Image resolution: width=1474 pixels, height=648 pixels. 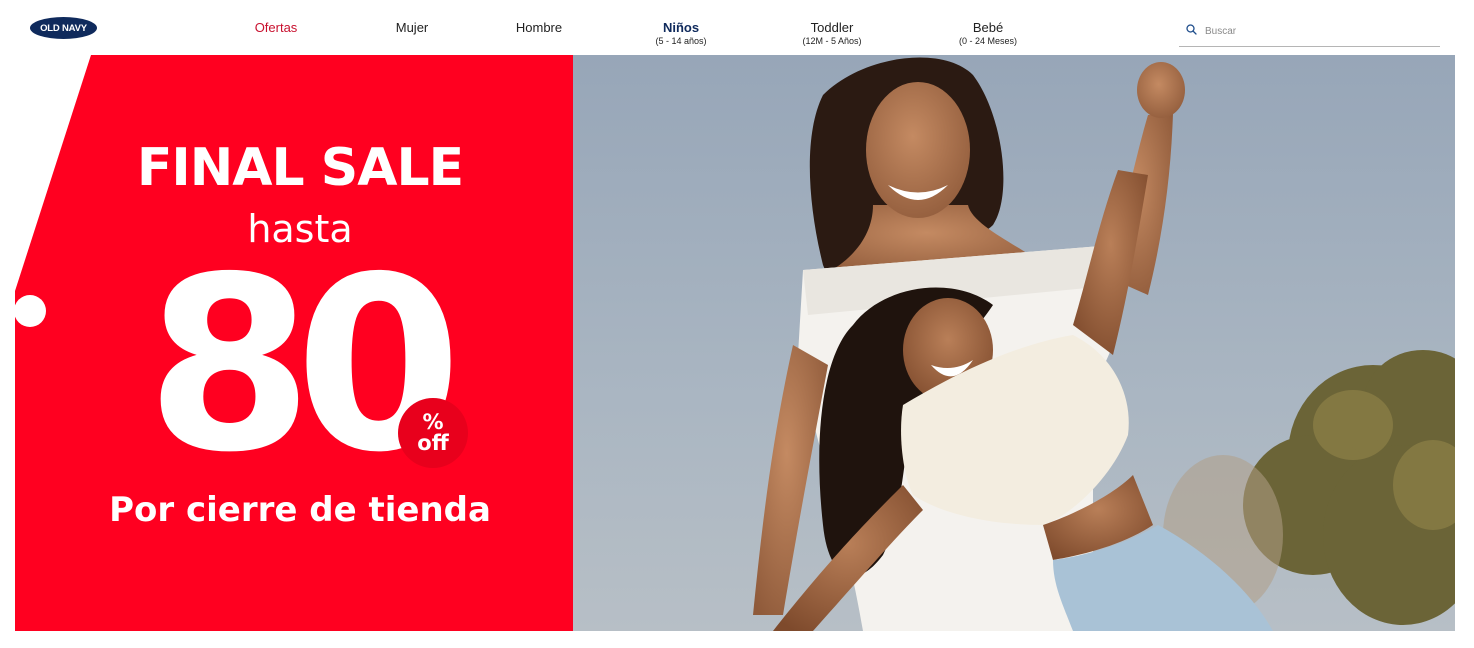 I want to click on nav-item-ninos: Niños (5 - 14 años), so click(x=680, y=33).